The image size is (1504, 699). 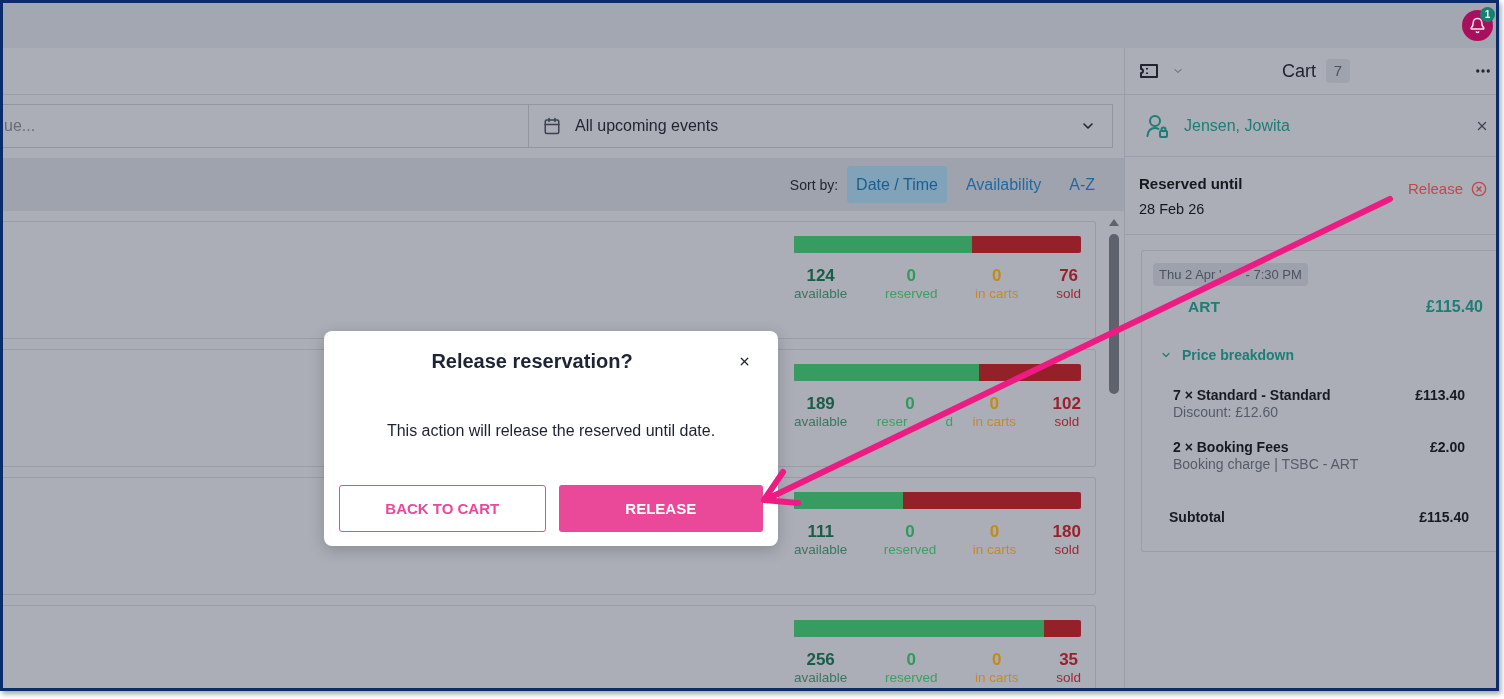 I want to click on line-item-detail: Discount: £12.60, so click(x=1226, y=412).